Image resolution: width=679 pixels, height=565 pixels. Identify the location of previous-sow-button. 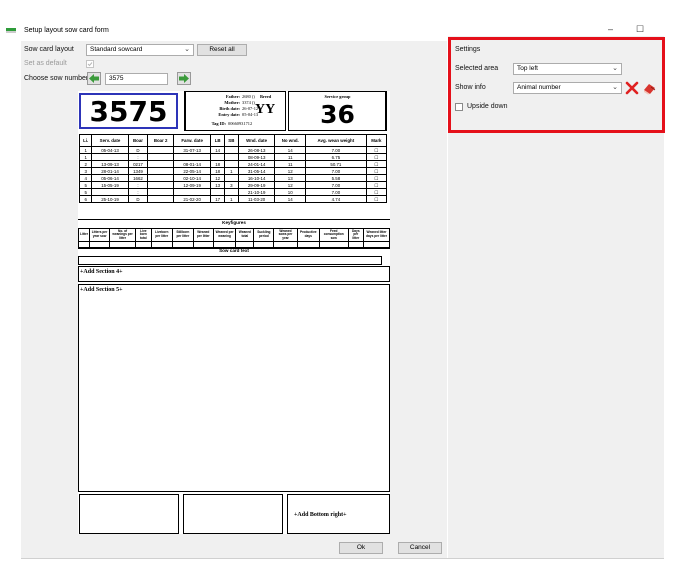
(94, 78).